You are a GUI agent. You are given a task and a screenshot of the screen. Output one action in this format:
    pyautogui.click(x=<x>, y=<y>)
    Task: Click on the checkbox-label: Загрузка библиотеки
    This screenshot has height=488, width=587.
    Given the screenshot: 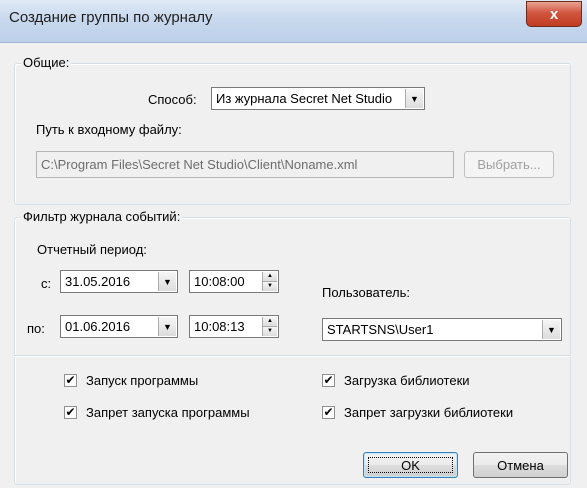 What is the action you would take?
    pyautogui.click(x=407, y=380)
    